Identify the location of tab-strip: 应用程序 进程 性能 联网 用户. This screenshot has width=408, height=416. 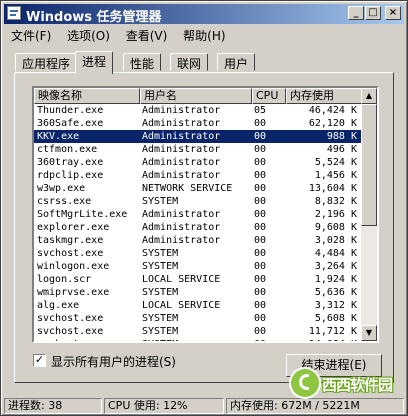
(205, 62).